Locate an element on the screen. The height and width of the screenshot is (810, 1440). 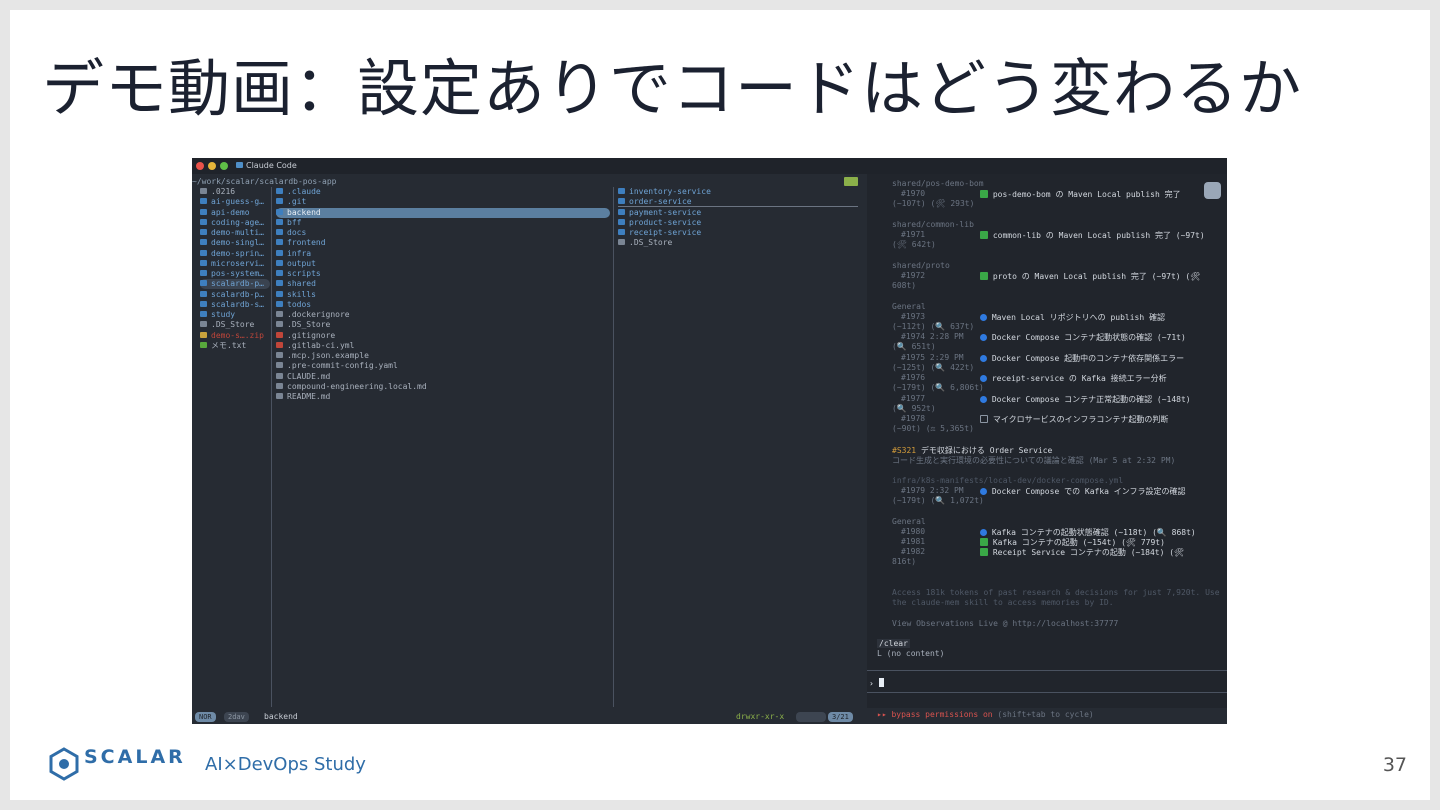
file-entry: CLAUDE.md is located at coordinates (443, 377).